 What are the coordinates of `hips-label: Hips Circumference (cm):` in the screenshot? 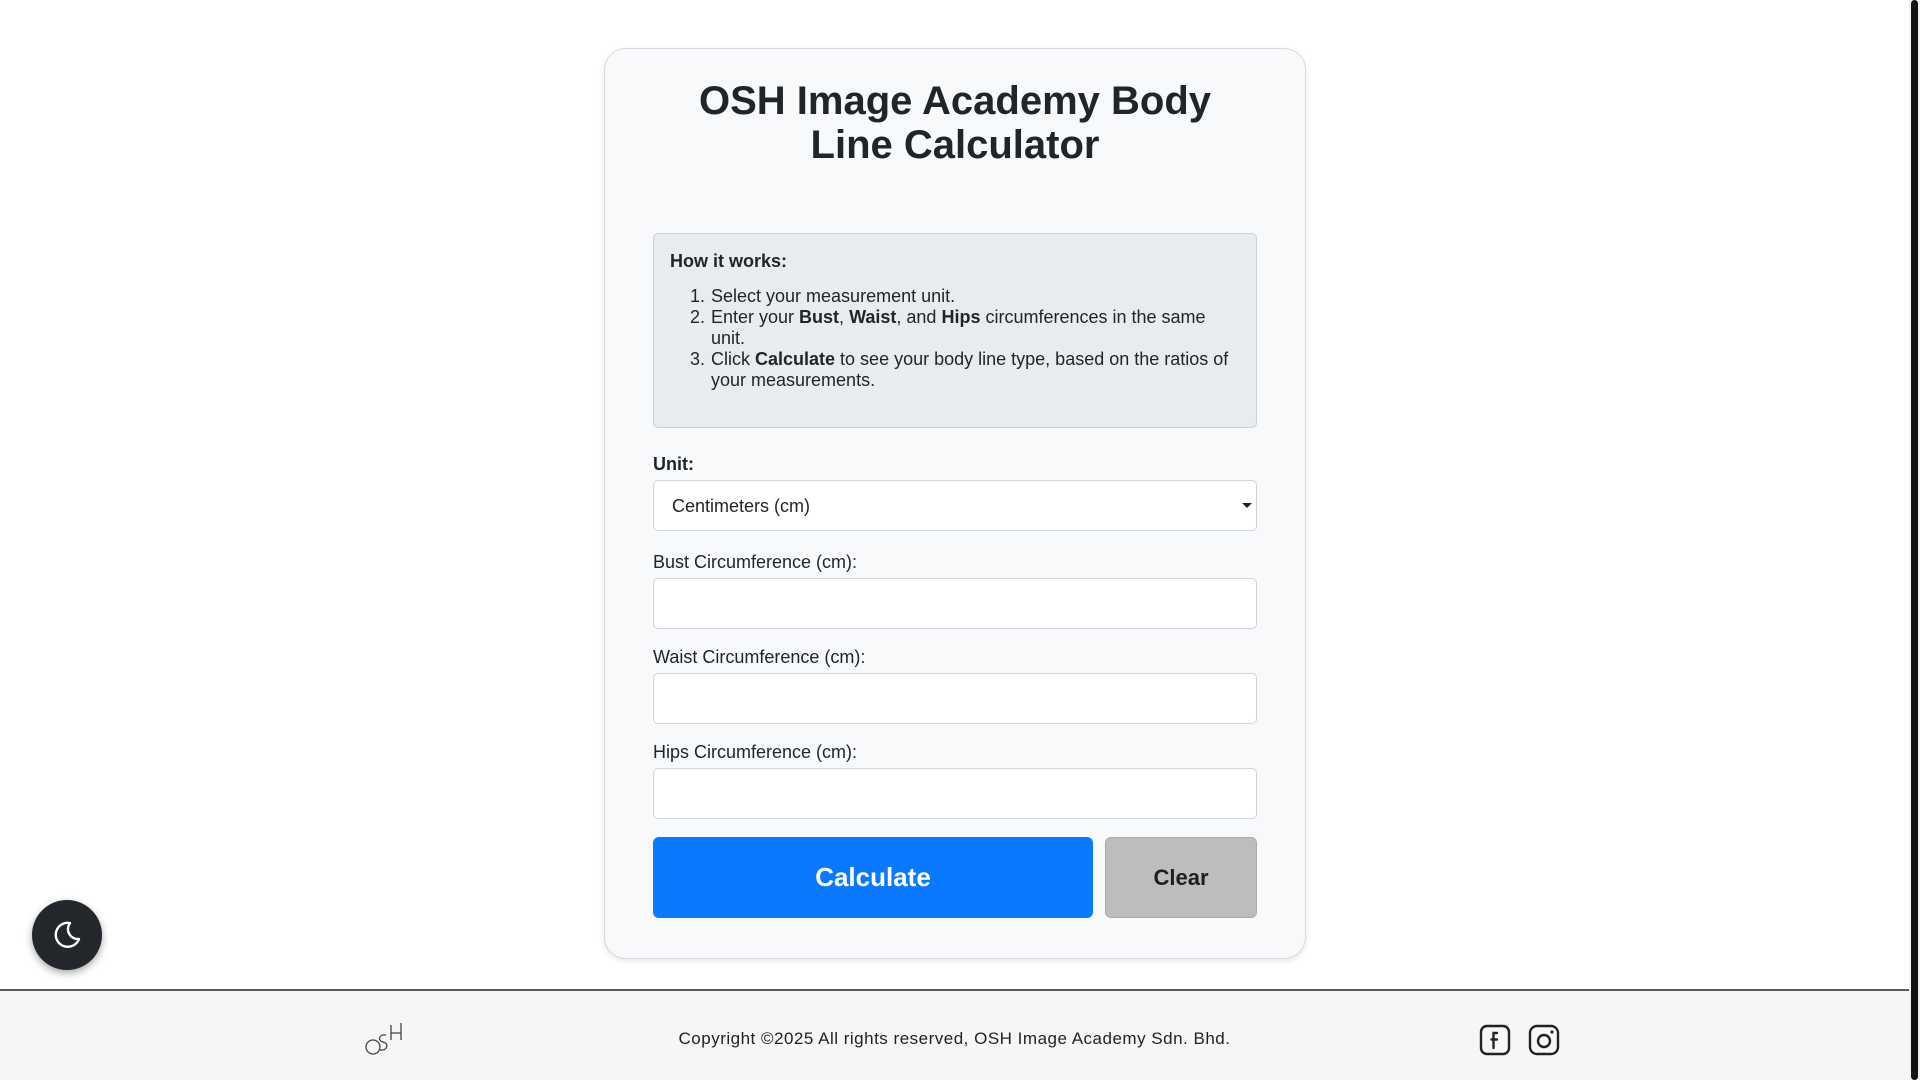 It's located at (755, 752).